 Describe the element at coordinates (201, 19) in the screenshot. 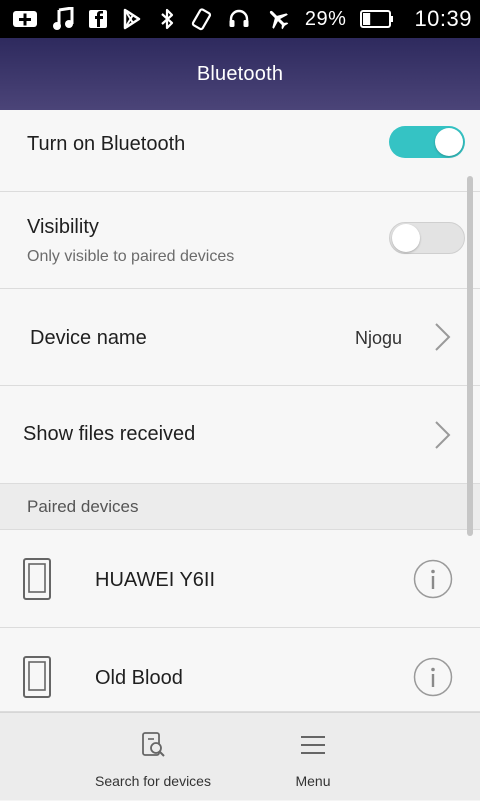

I see `vibrate-icon` at that location.